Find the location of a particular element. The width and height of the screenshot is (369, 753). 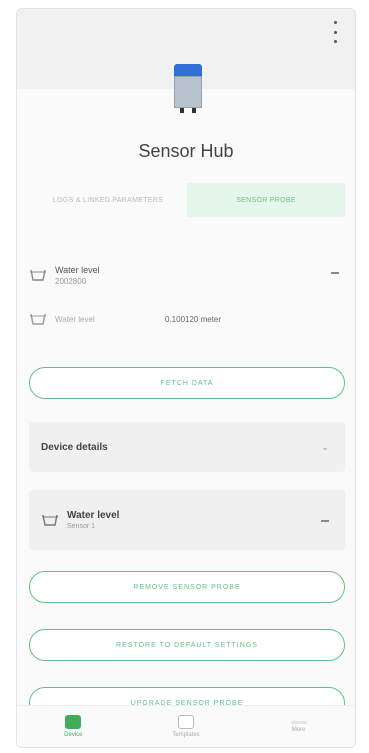

bottom-navigation: Device Templates More is located at coordinates (186, 726).